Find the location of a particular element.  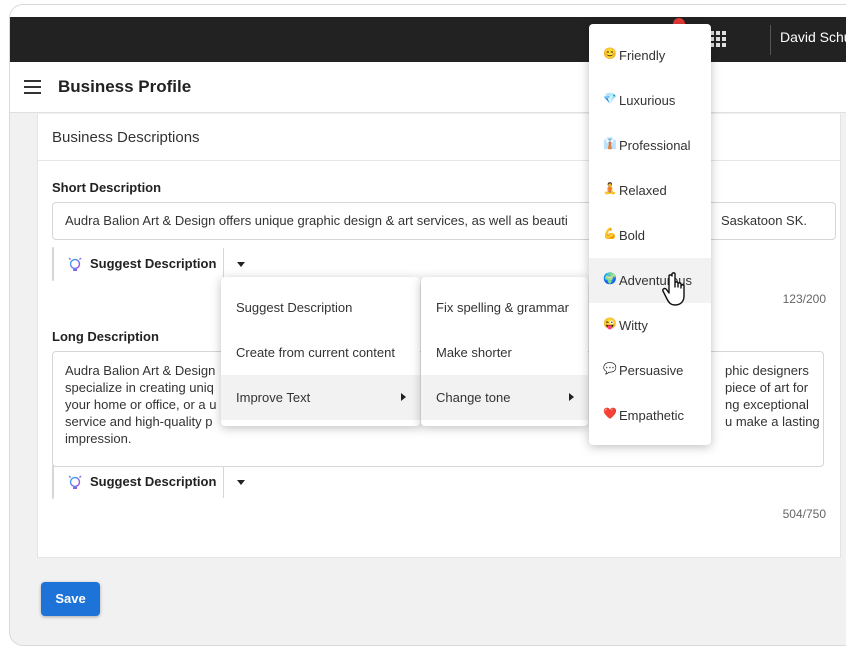

short-suggest-button: Suggest Description is located at coordinates (137, 264).